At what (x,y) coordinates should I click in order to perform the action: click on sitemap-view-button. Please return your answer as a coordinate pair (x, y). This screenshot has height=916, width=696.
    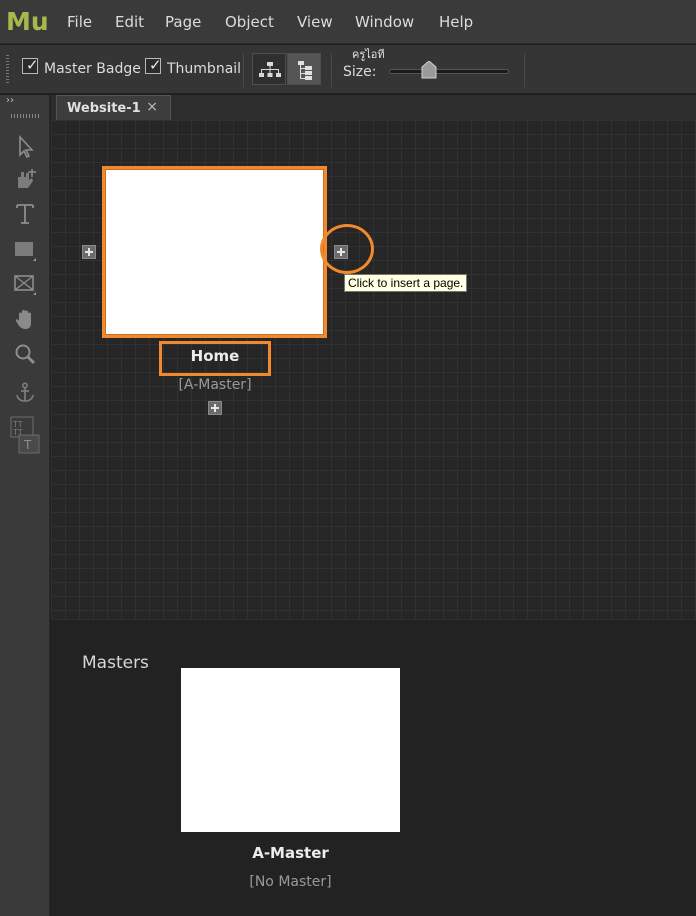
    Looking at the image, I should click on (269, 69).